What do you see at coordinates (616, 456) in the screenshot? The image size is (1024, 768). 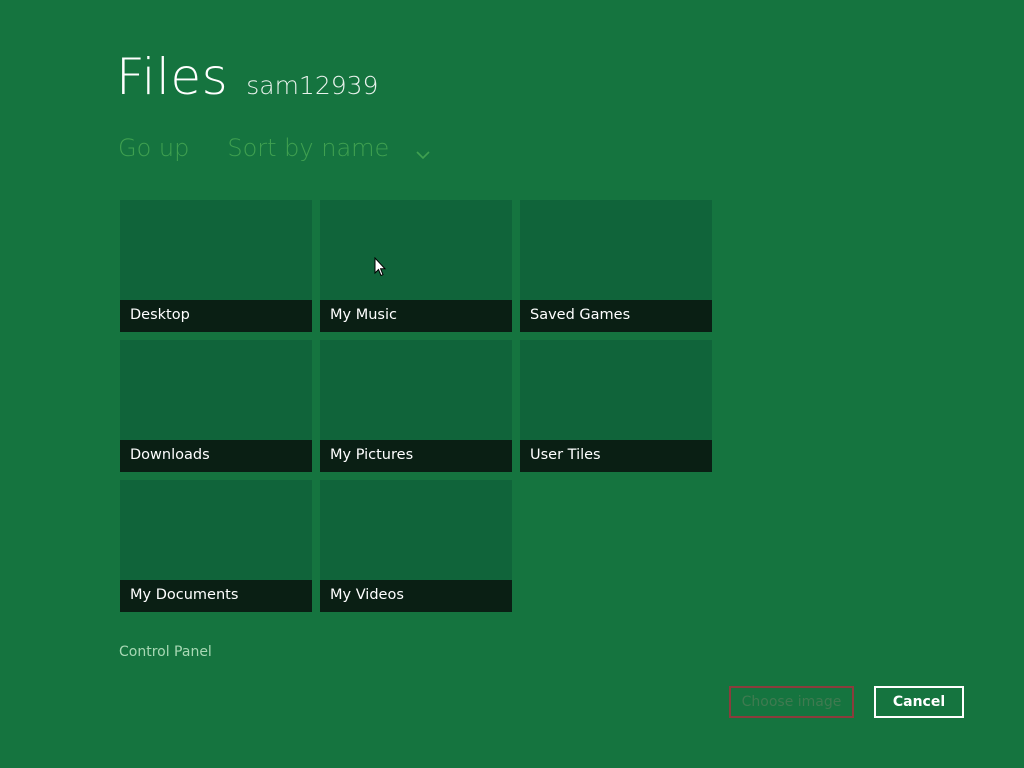 I see `folder-label: User Tiles` at bounding box center [616, 456].